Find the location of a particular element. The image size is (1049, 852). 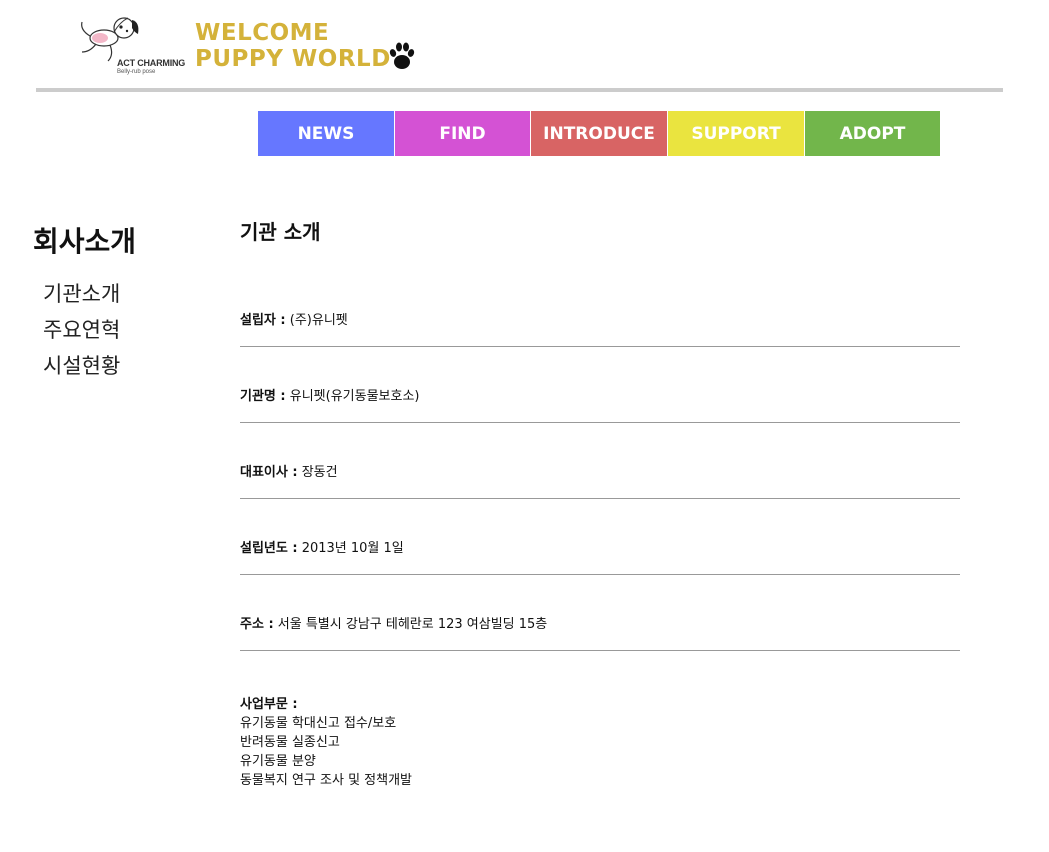

business-item: 동물복지 연구 조사 및 정책개발 is located at coordinates (326, 780).